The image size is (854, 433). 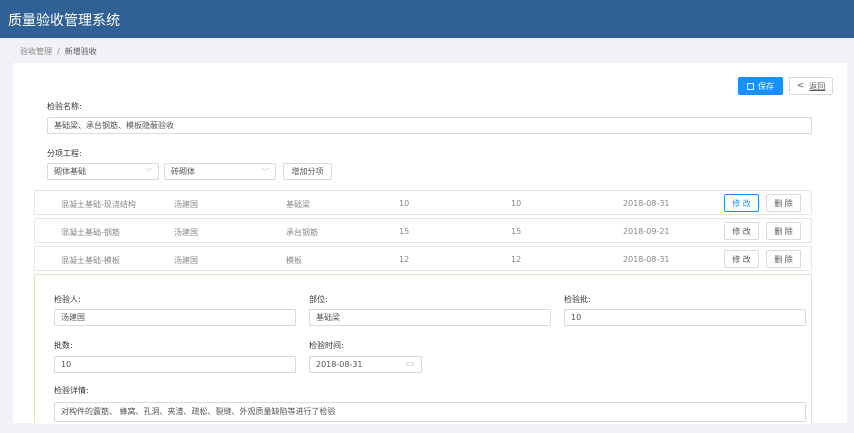 I want to click on row-part: 基础梁, so click(x=298, y=204).